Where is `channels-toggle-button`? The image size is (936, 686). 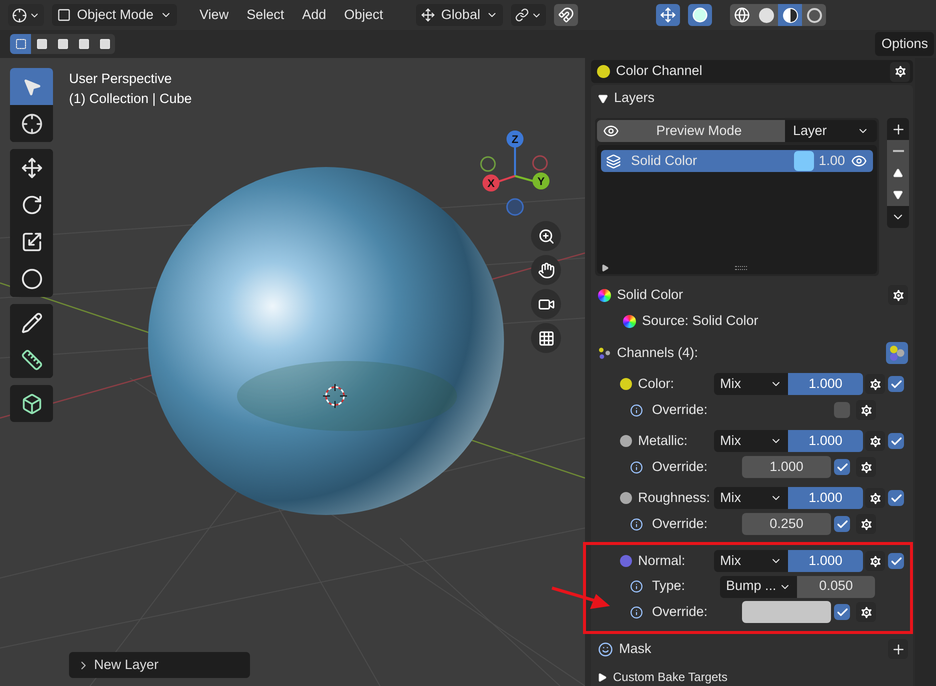 channels-toggle-button is located at coordinates (897, 353).